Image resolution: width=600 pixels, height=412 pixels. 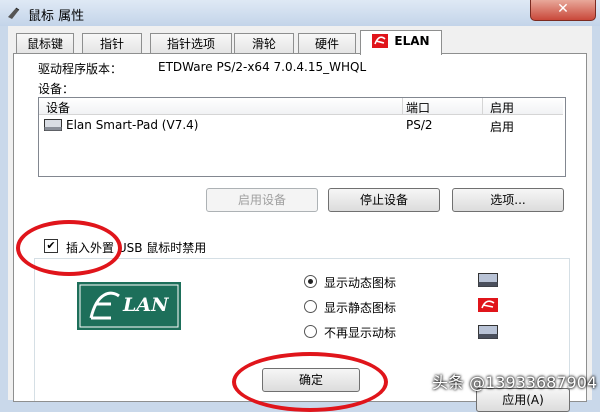 I want to click on device-list-header, so click(x=301, y=106).